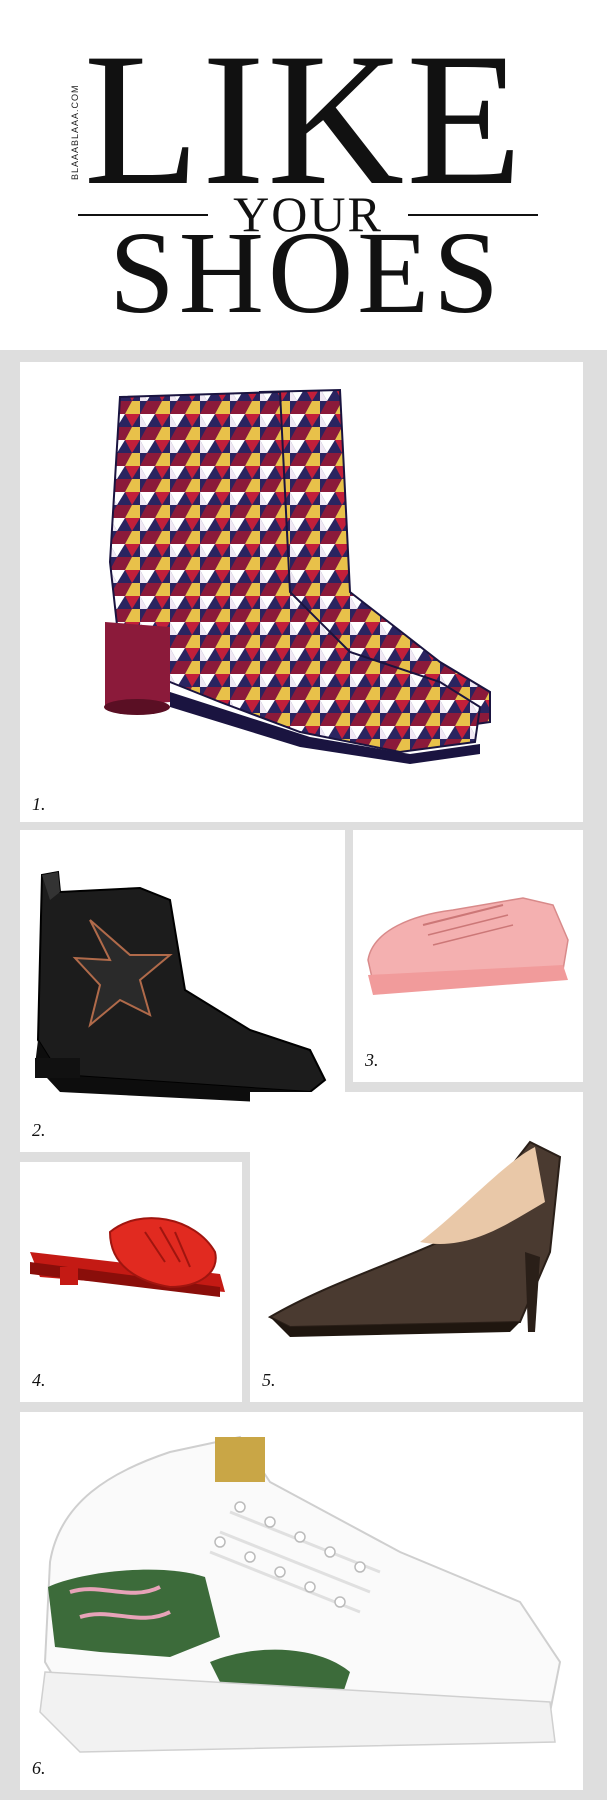  What do you see at coordinates (468, 946) in the screenshot?
I see `pink-lace-up-sneaker-image` at bounding box center [468, 946].